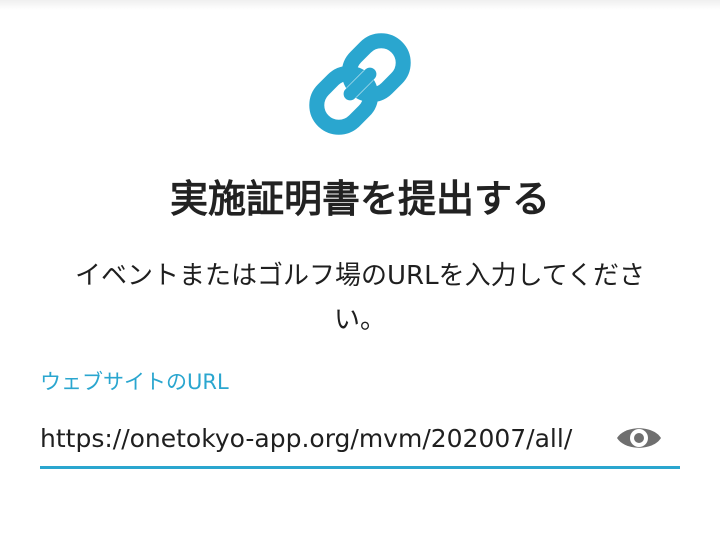 This screenshot has height=541, width=720. I want to click on instruction-text: イベントまたはゴルフ場のURLを入力してくださ い。, so click(360, 298).